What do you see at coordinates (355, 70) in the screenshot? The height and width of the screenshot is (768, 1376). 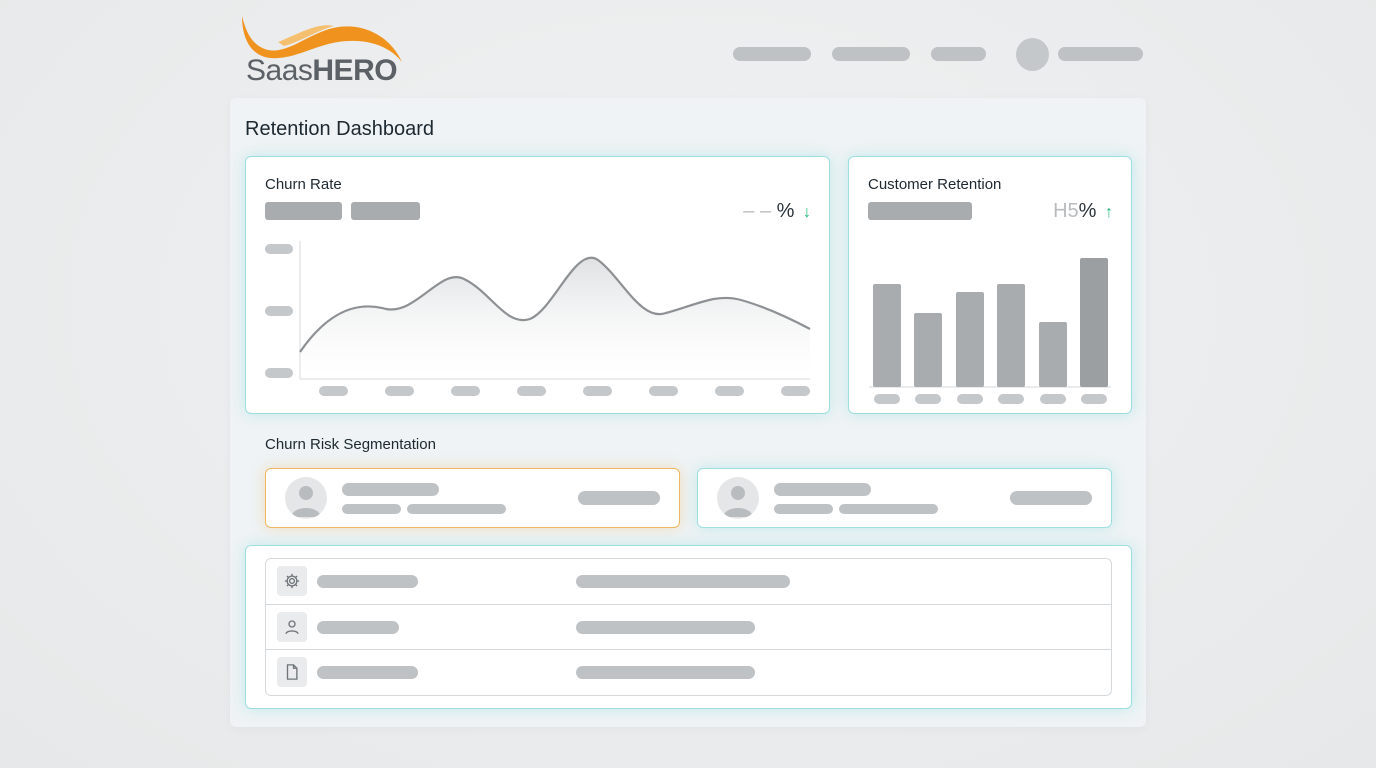 I see `logo-text-bold: HERO` at bounding box center [355, 70].